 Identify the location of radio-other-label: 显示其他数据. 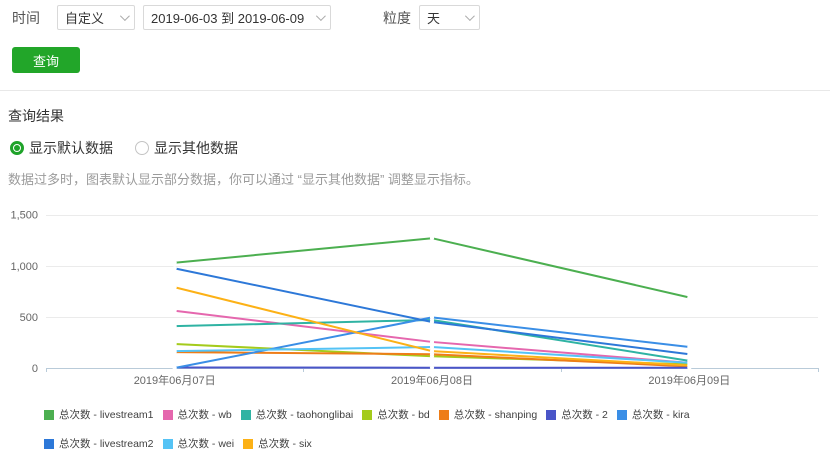
(196, 148).